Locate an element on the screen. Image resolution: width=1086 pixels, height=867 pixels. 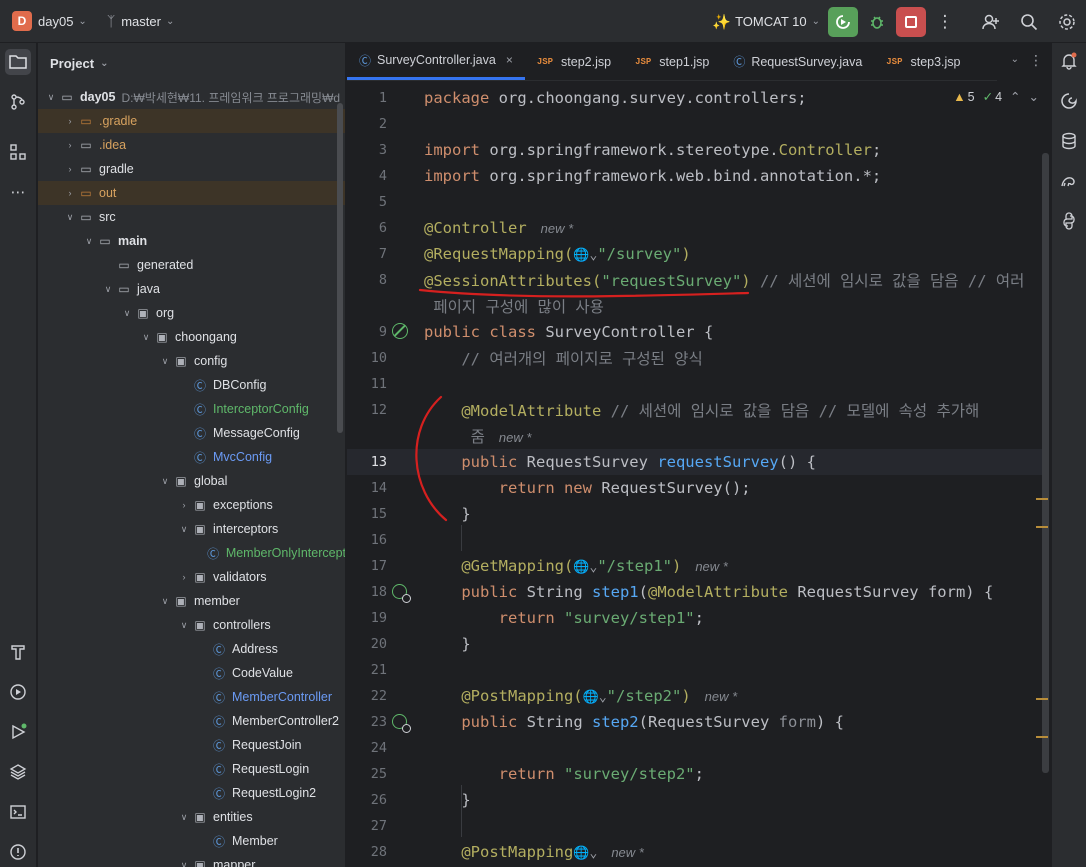
terminal-icon is located at coordinates (18, 812).